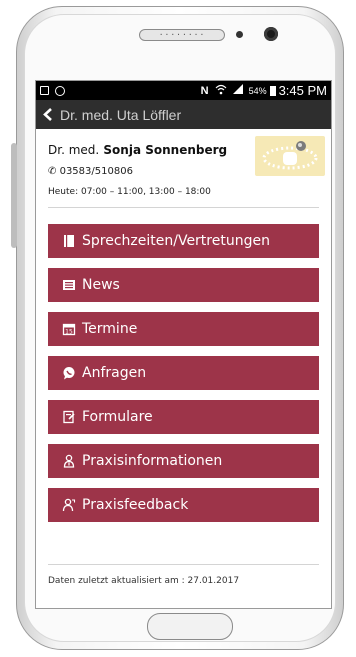 The width and height of the screenshot is (356, 657). I want to click on speaker-grill: ········, so click(182, 35).